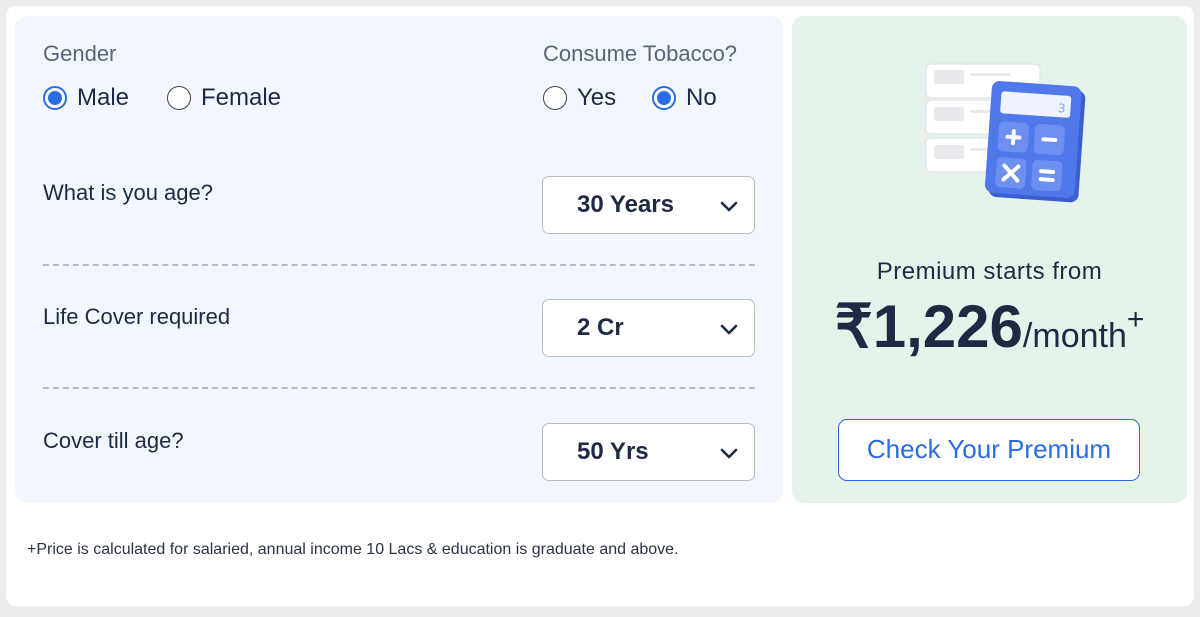  I want to click on age-select: 30 Years, so click(648, 205).